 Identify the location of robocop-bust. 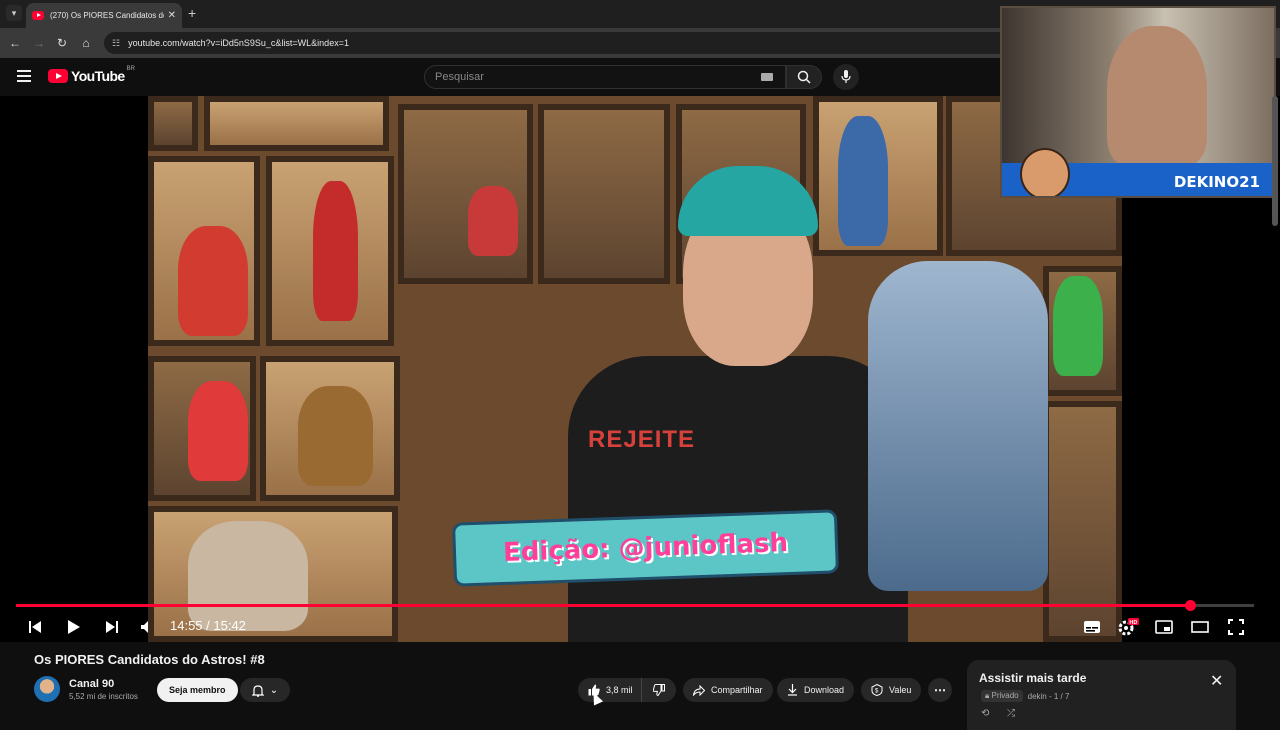
(958, 426).